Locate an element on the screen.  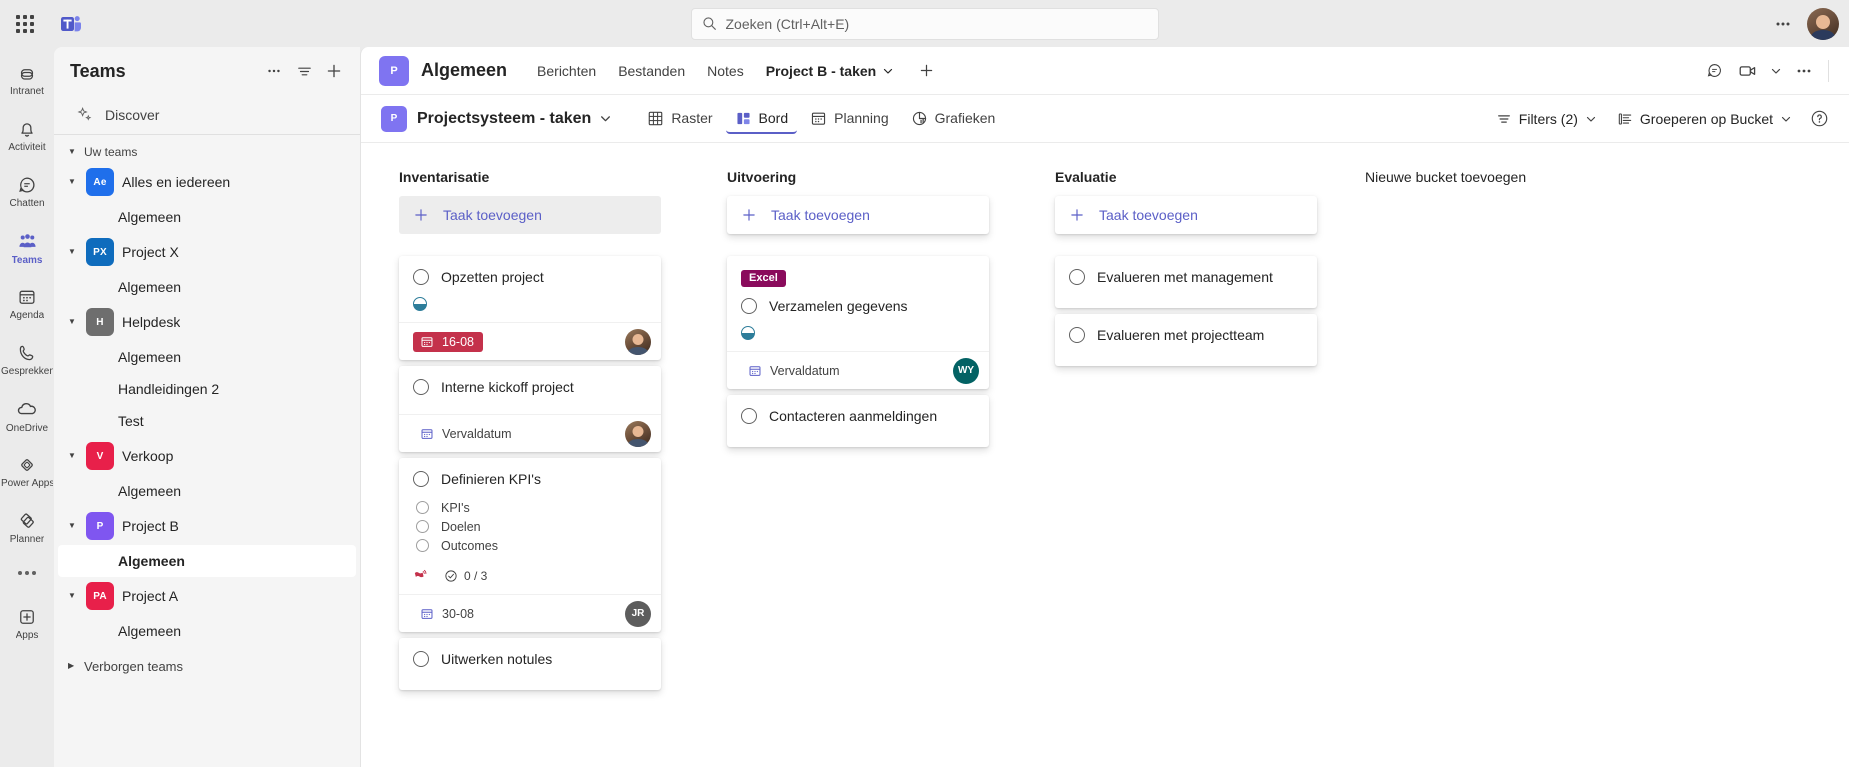
teams-filter-button is located at coordinates (304, 71).